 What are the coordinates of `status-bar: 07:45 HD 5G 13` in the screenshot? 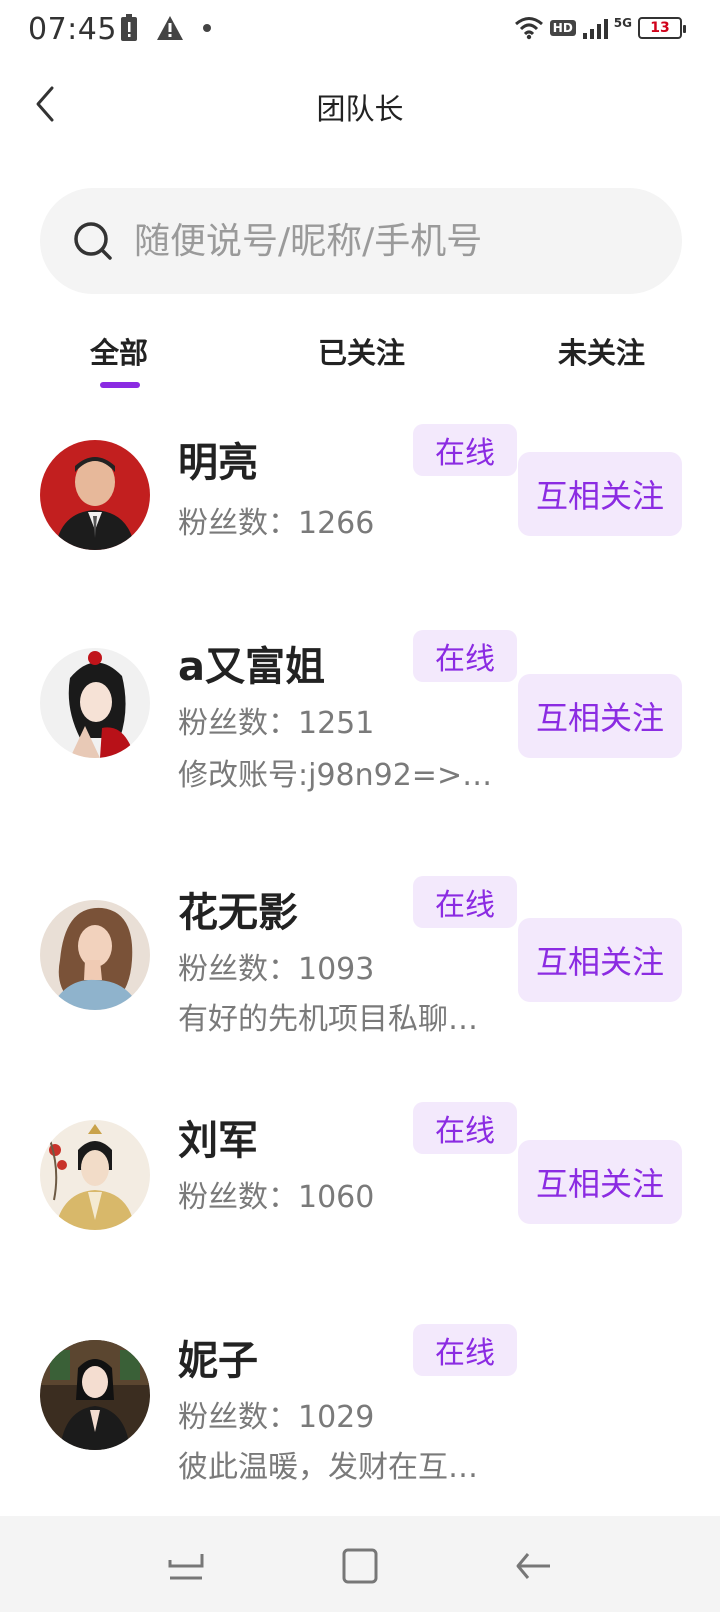 It's located at (360, 31).